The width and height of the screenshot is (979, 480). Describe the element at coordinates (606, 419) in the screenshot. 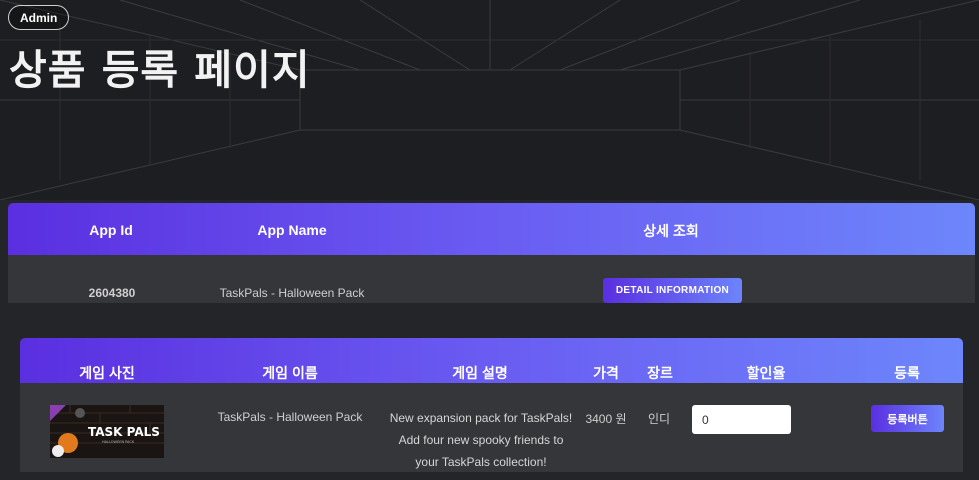

I see `price-cell: 3400 원` at that location.